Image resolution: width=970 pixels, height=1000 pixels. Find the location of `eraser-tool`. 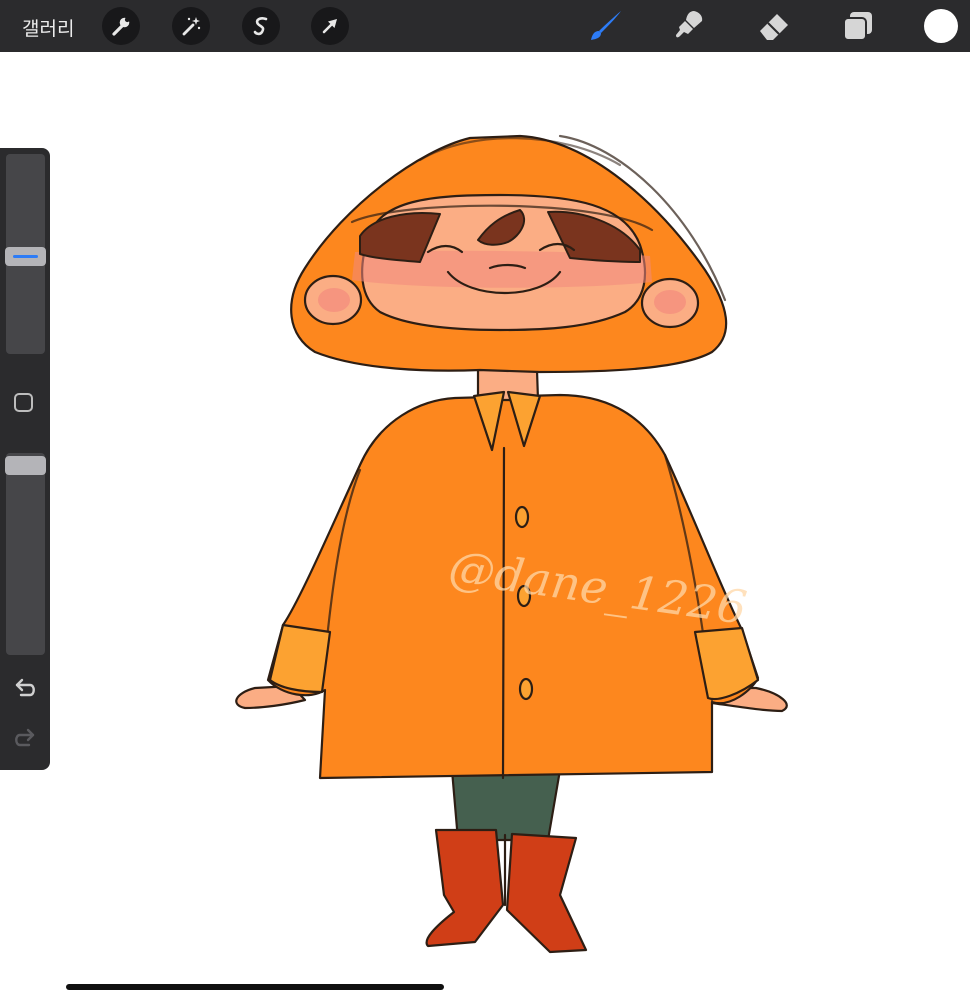

eraser-tool is located at coordinates (774, 26).